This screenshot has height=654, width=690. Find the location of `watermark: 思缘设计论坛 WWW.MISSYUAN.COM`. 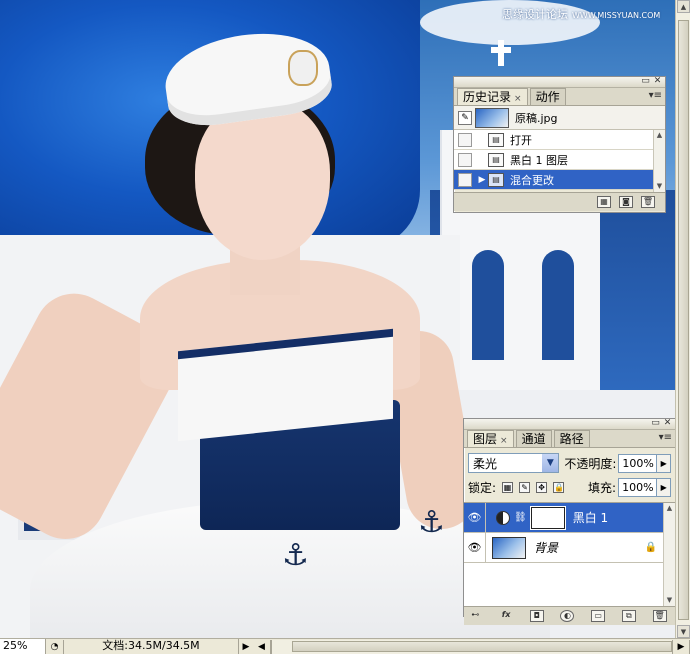

watermark: 思缘设计论坛 WWW.MISSYUAN.COM is located at coordinates (581, 14).